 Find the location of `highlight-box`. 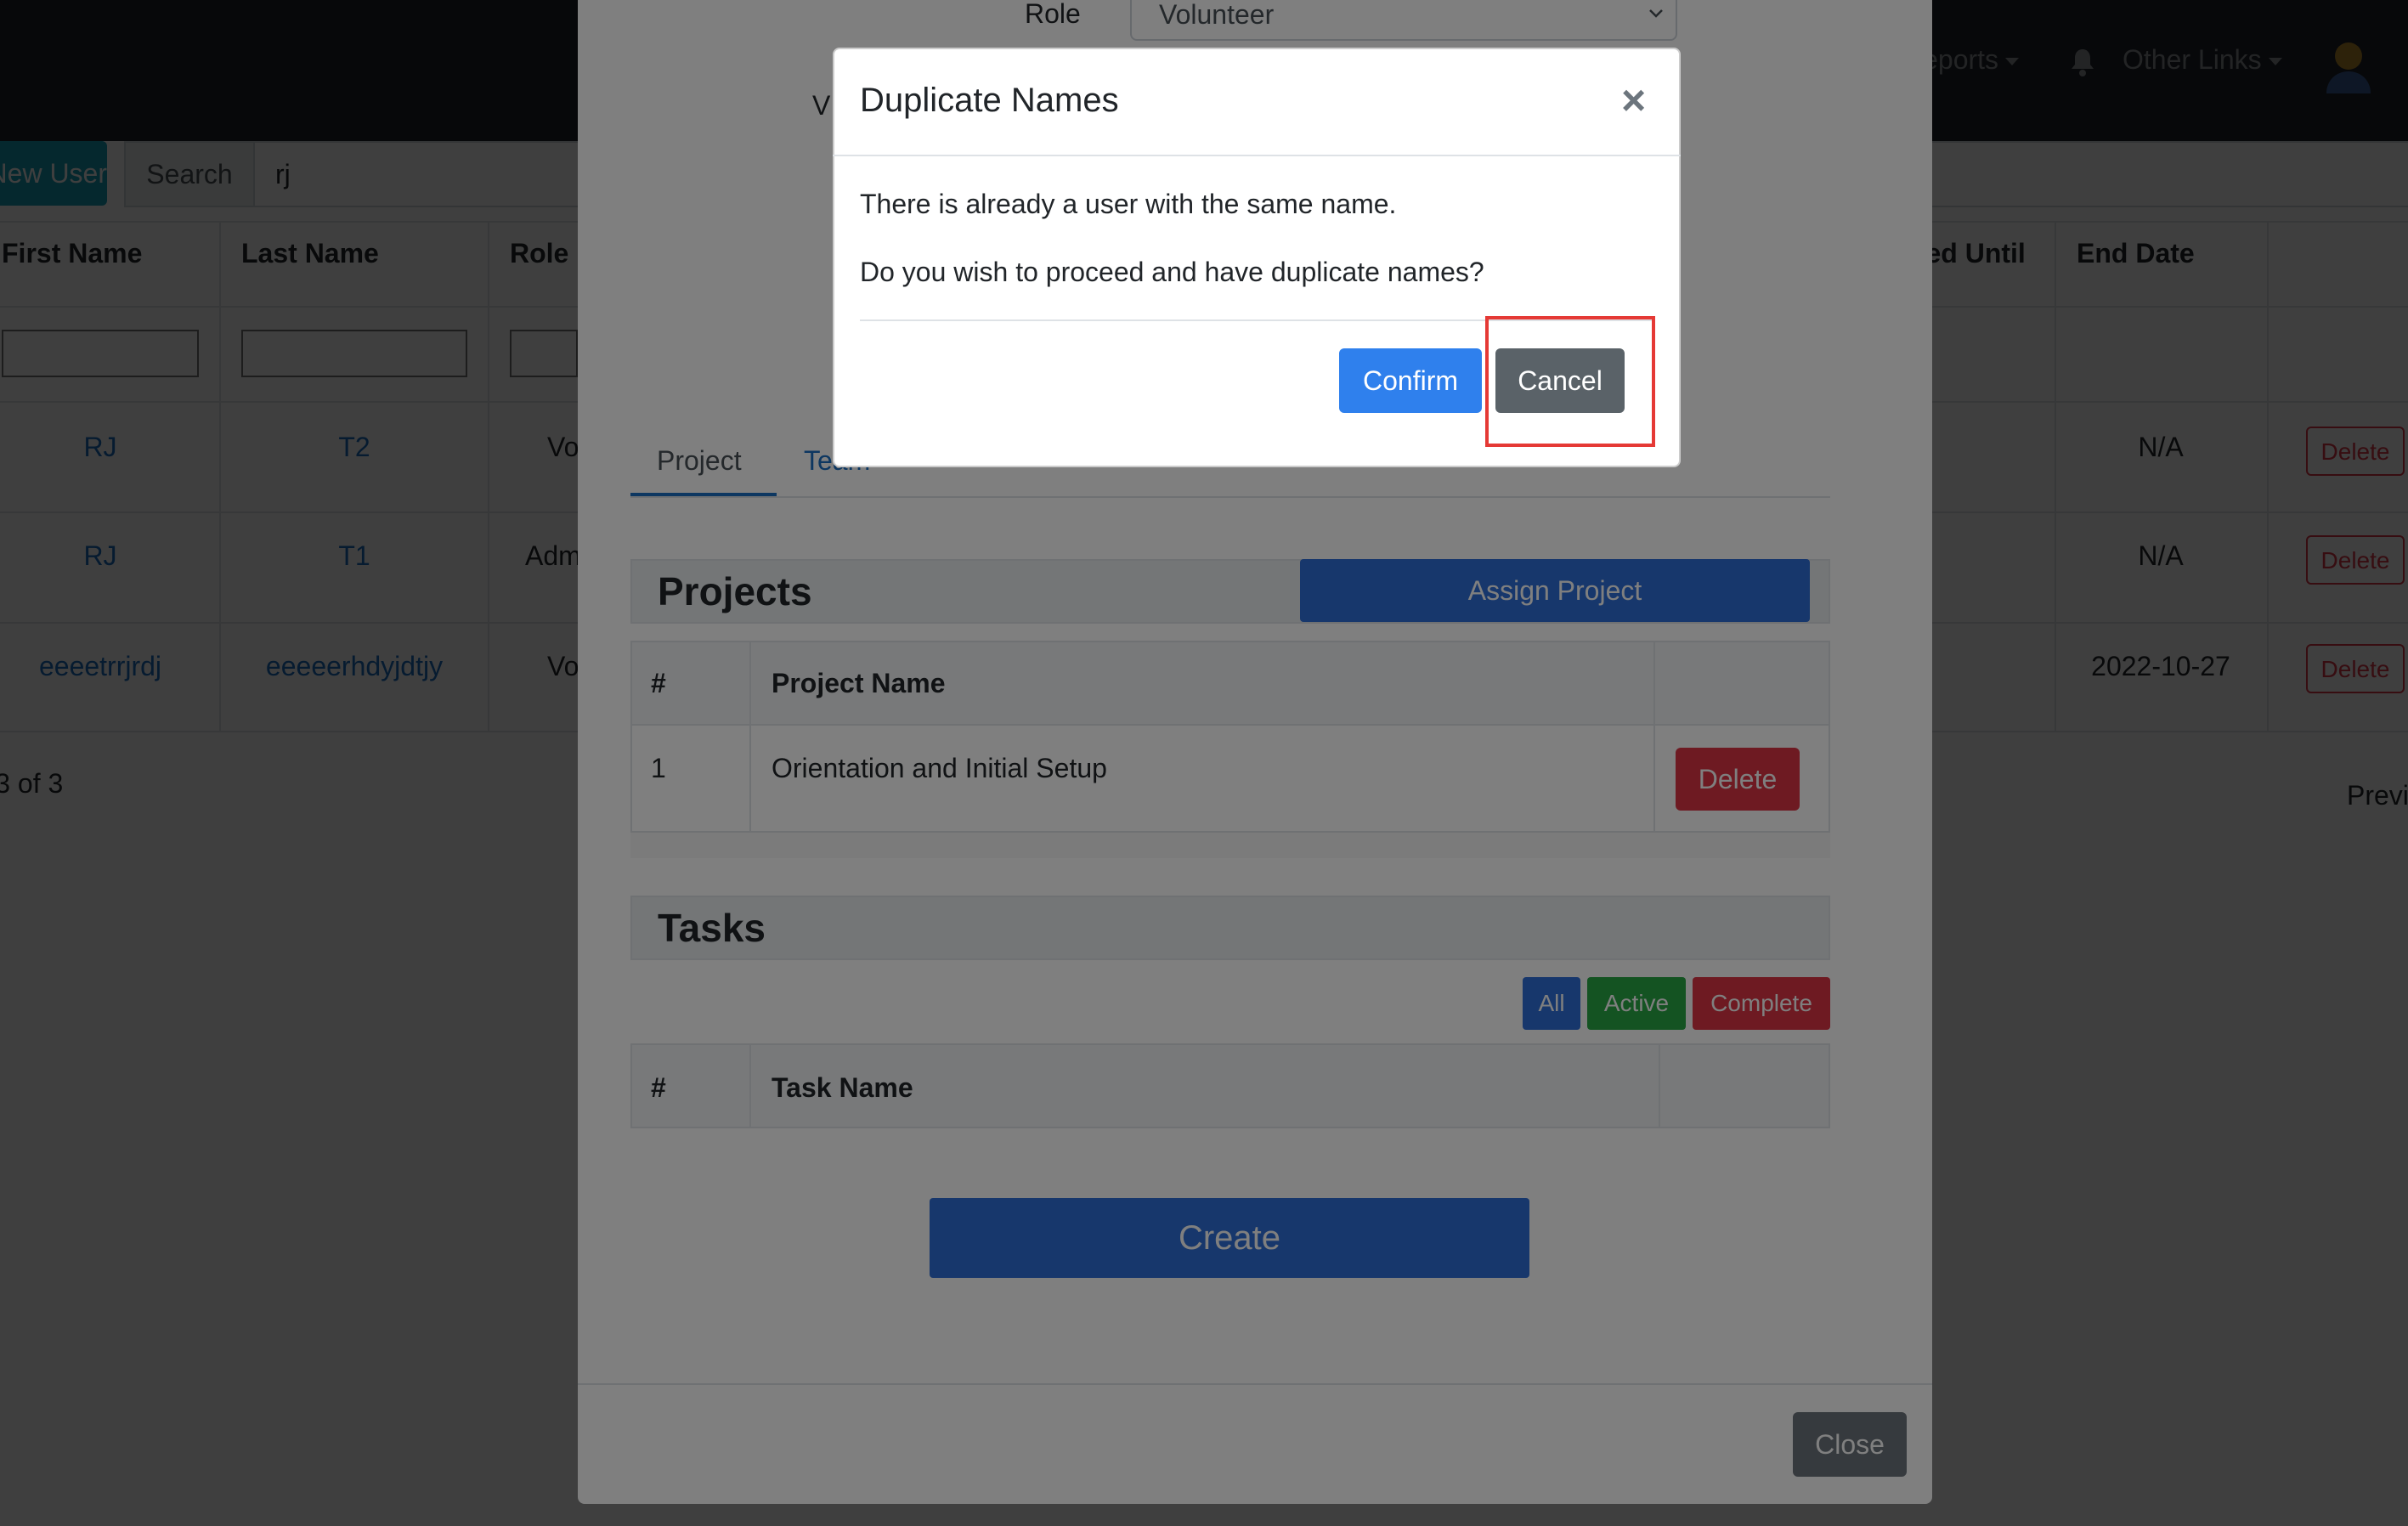

highlight-box is located at coordinates (1570, 381).